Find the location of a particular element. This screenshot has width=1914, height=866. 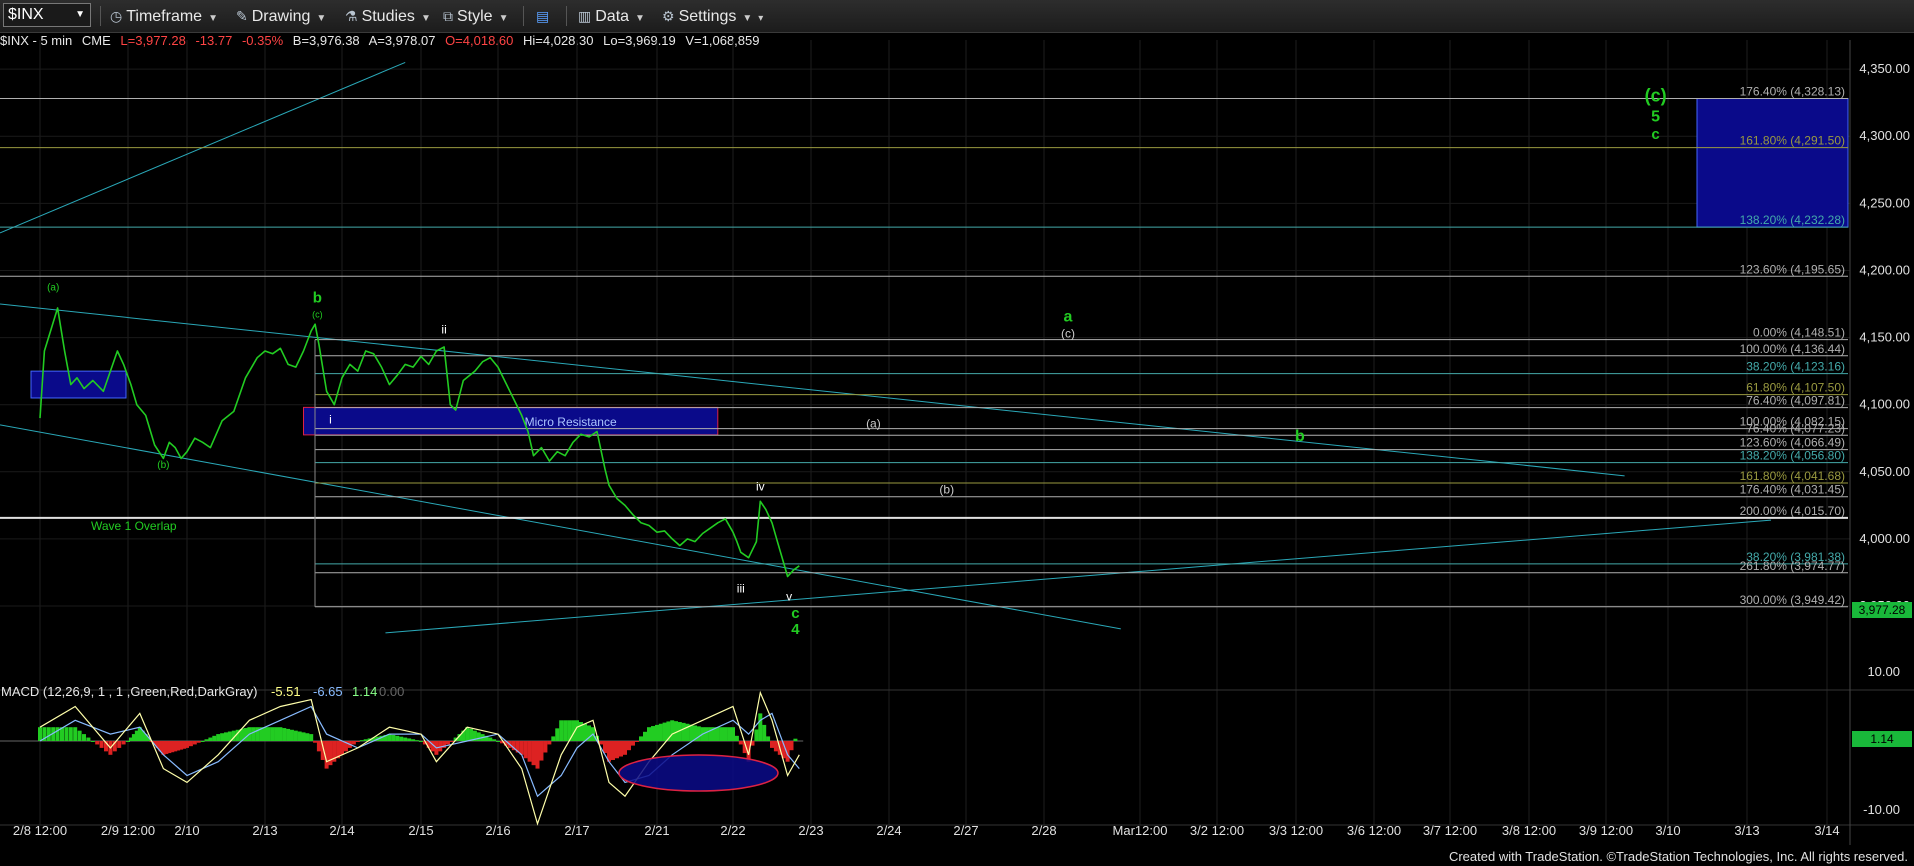

macd-value: -6.65 is located at coordinates (328, 691).